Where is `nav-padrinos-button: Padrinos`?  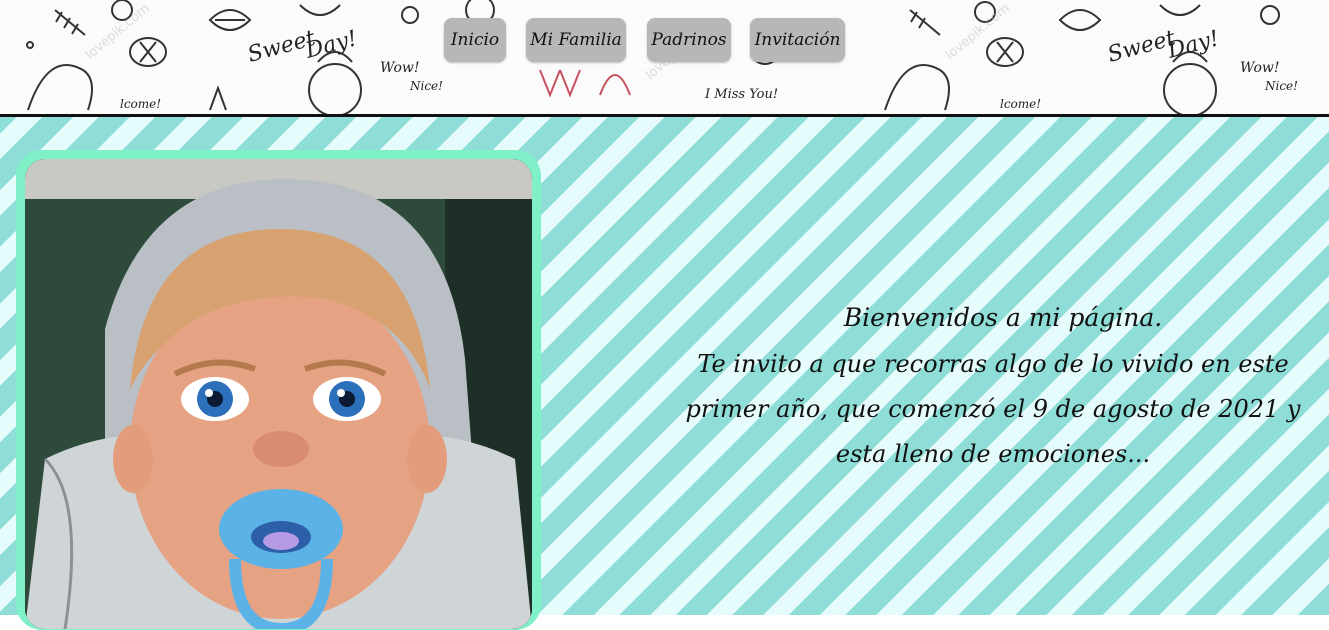 nav-padrinos-button: Padrinos is located at coordinates (689, 40).